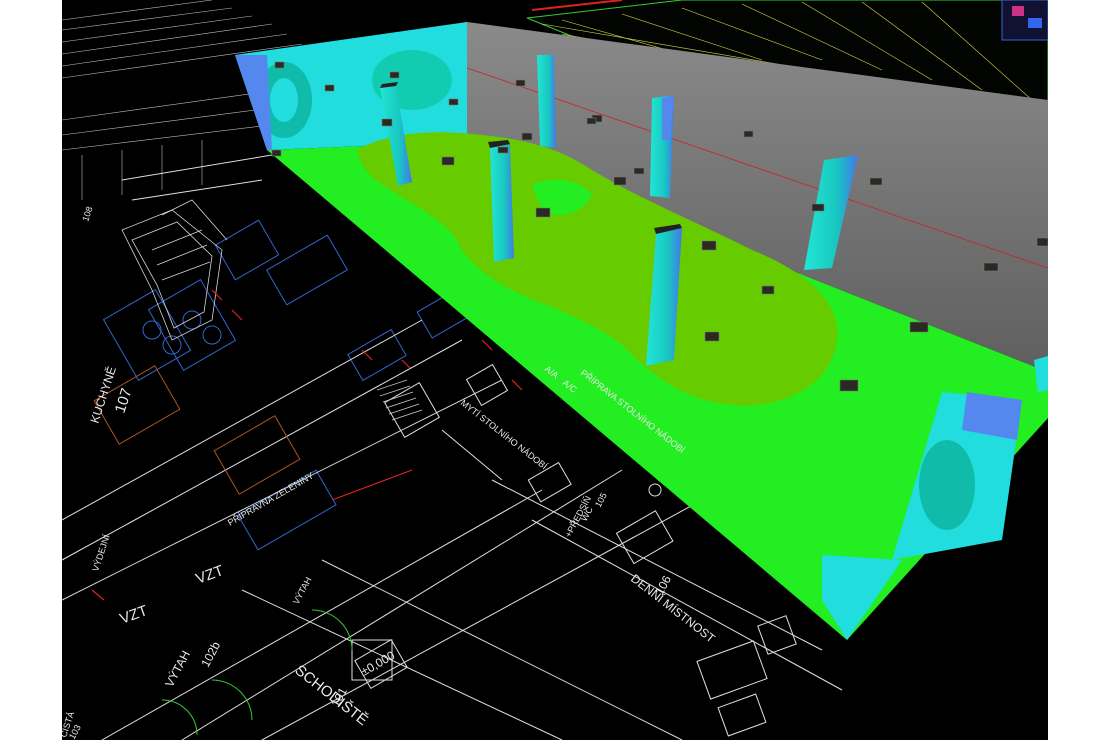  I want to click on vzt-label-2: VZT, so click(134, 615).